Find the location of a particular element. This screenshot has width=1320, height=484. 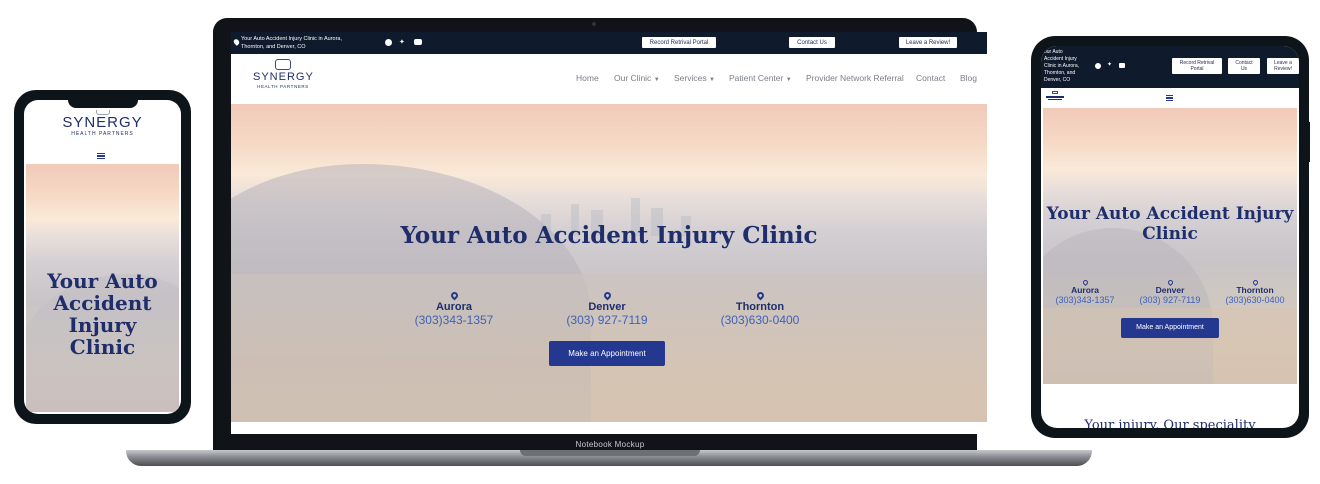

brand-logo is located at coordinates (1055, 97).